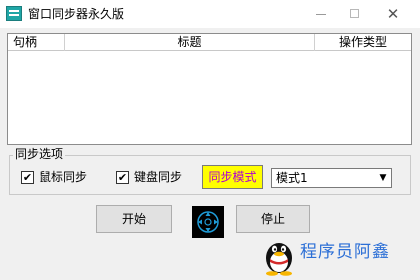  Describe the element at coordinates (383, 178) in the screenshot. I see `chevron-down-icon: ▼` at that location.